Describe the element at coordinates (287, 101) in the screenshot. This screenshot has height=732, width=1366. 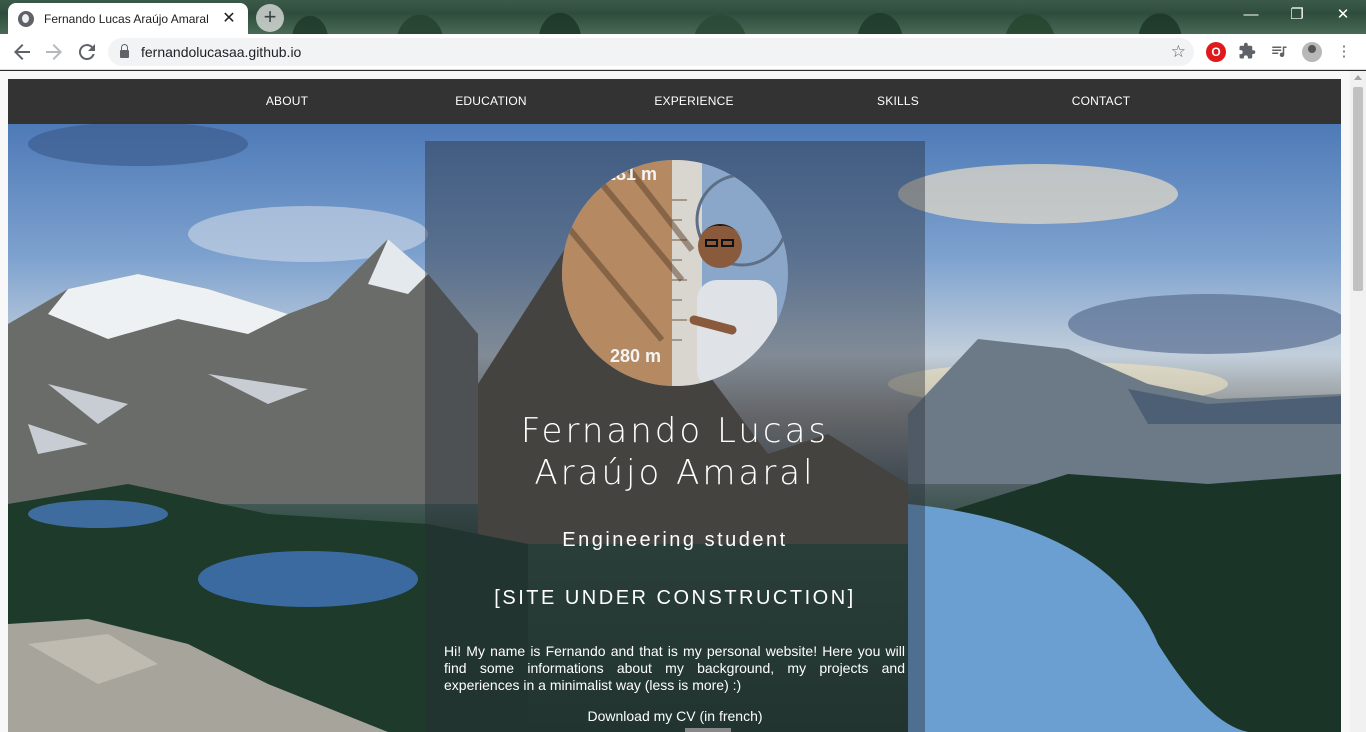
I see `nav-about: ABOUT` at that location.